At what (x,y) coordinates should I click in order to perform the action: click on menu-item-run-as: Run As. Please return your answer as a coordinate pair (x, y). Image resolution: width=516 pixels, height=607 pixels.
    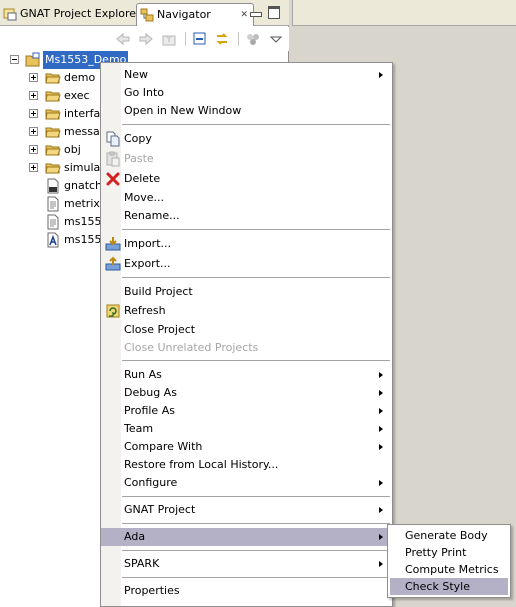
    Looking at the image, I should click on (246, 375).